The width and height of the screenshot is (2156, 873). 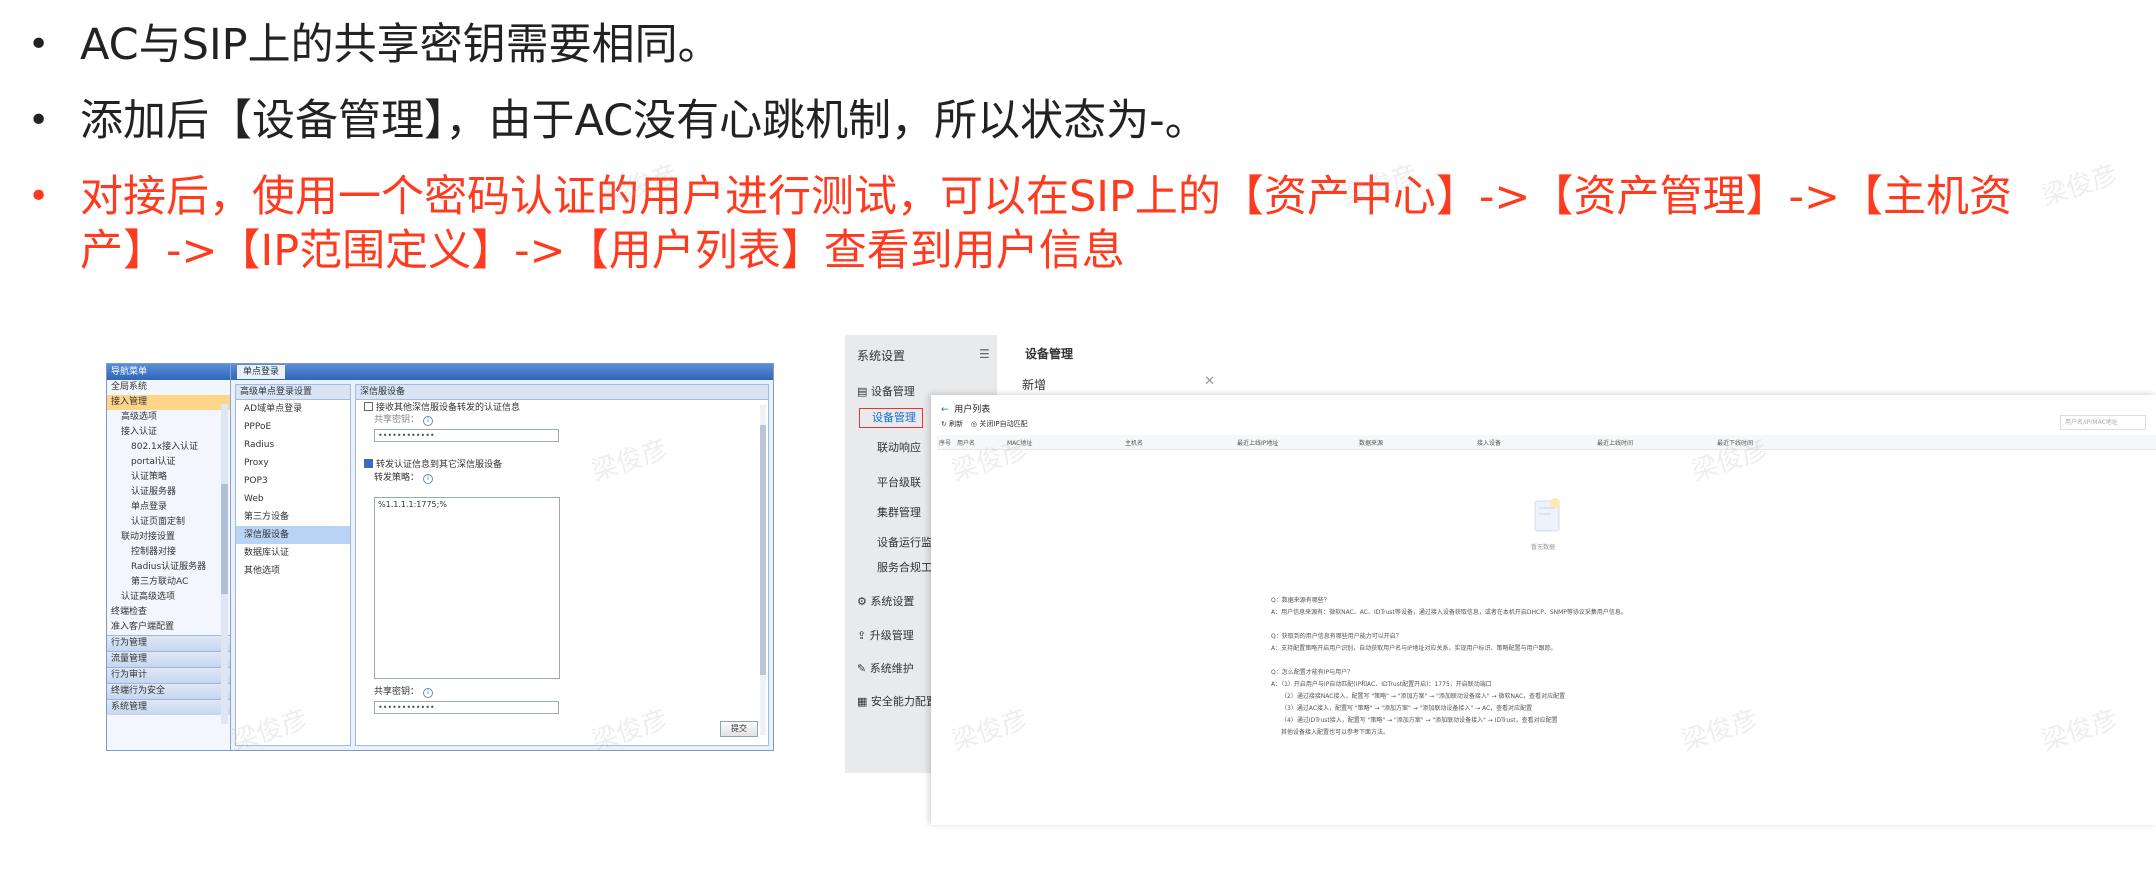 I want to click on ac-sso-menu-item: Web, so click(x=293, y=499).